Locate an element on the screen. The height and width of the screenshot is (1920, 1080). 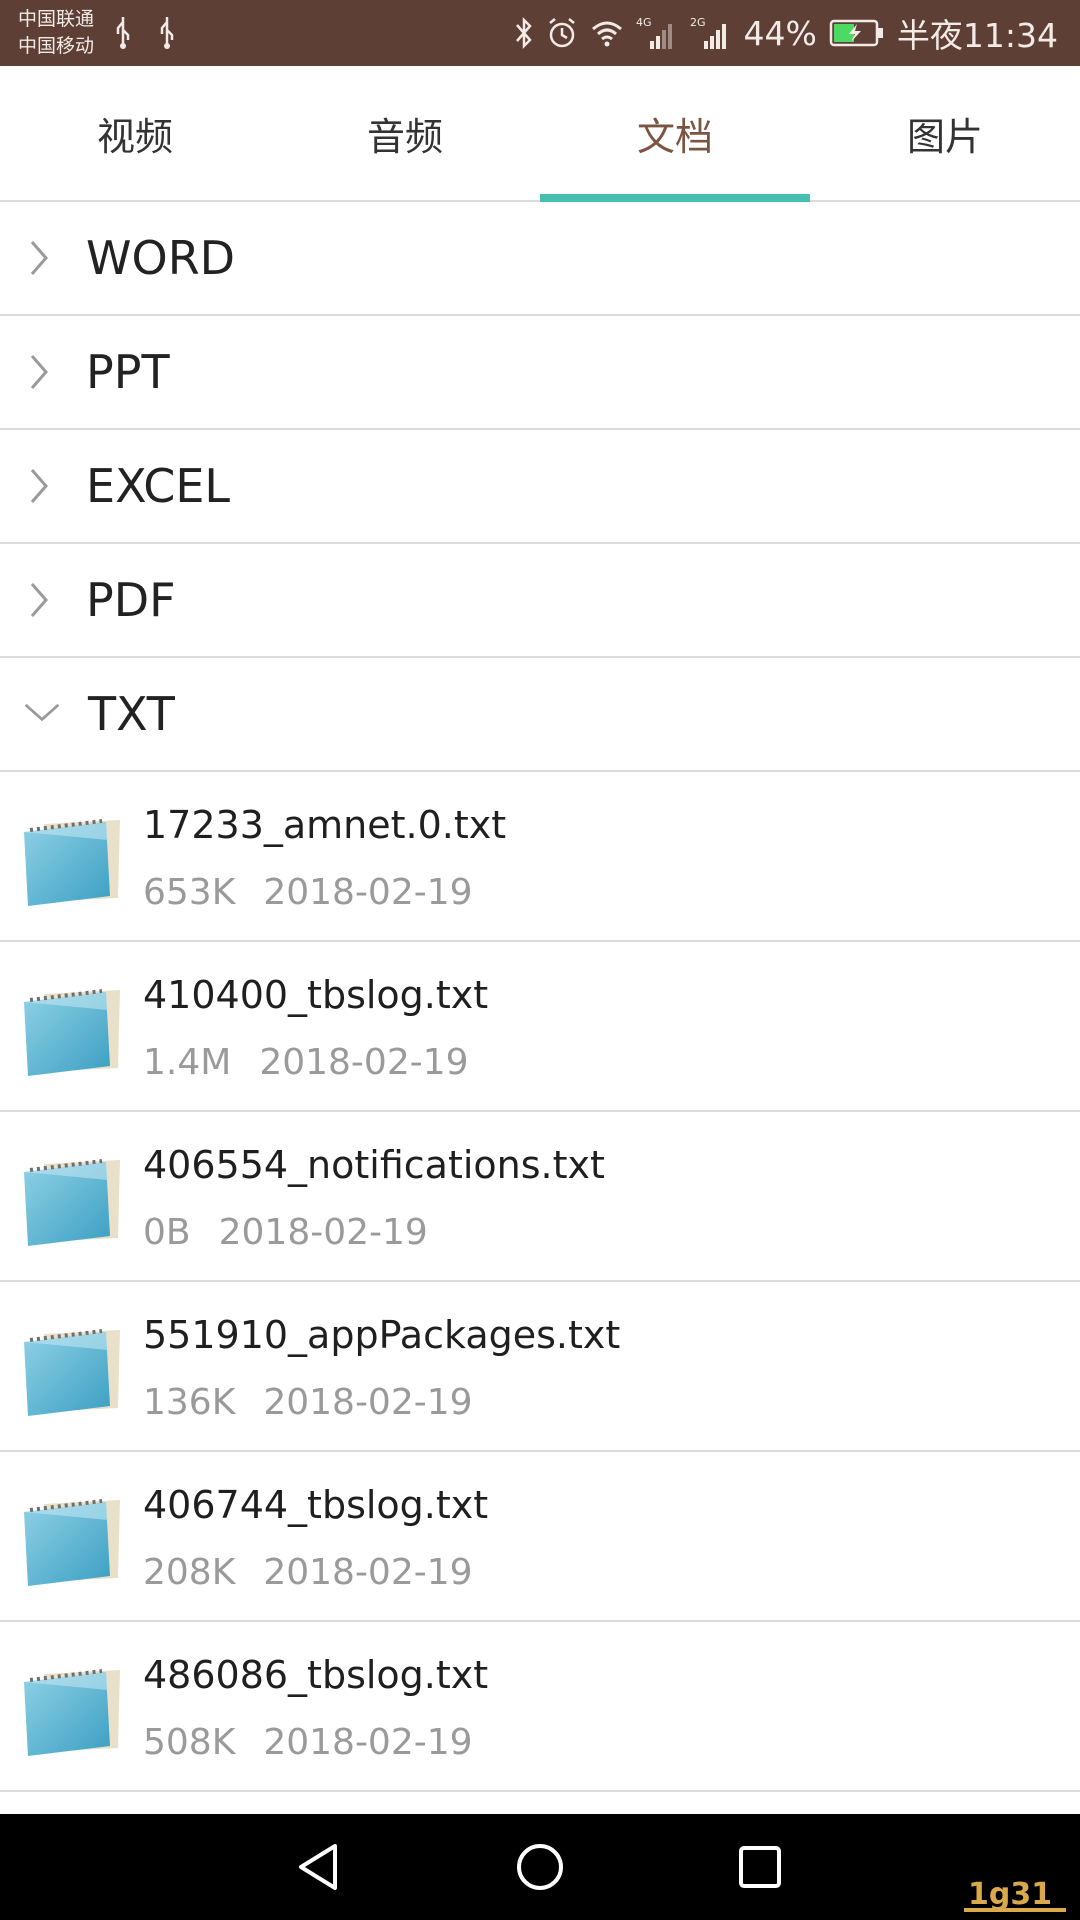
file-name: 410400_tbslog.txt is located at coordinates (316, 995).